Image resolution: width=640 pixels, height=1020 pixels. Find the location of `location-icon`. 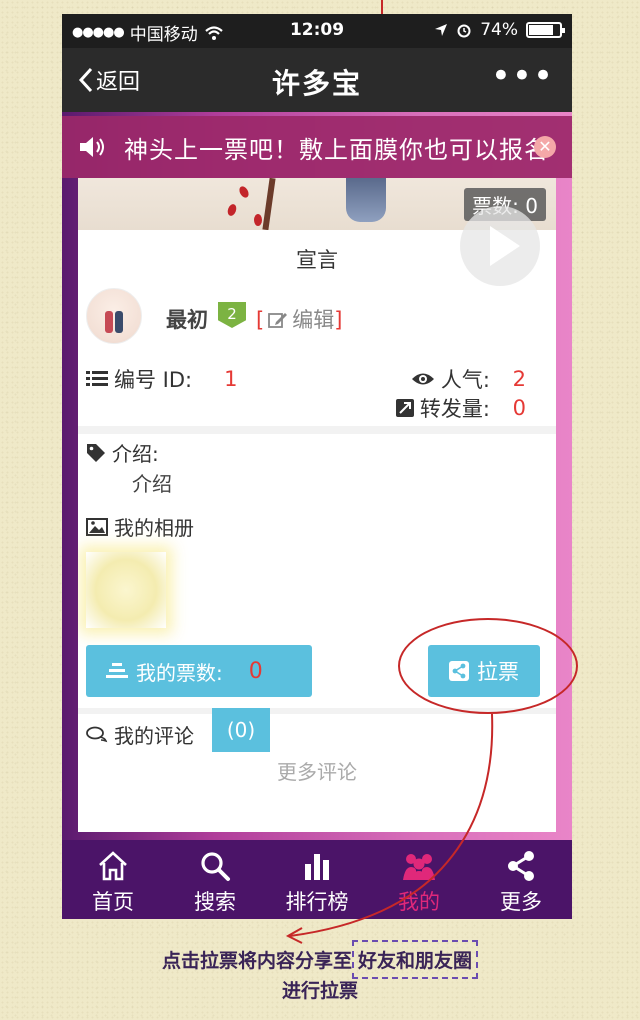

location-icon is located at coordinates (441, 30).